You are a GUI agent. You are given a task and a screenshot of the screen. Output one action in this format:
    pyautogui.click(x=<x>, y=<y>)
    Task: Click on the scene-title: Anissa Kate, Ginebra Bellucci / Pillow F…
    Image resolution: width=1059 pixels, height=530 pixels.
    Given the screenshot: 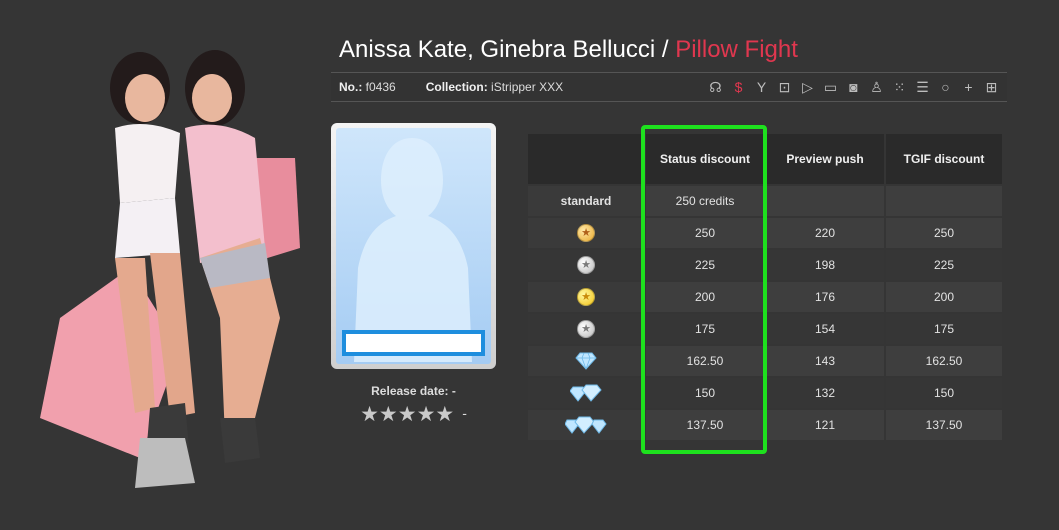 What is the action you would take?
    pyautogui.click(x=568, y=50)
    